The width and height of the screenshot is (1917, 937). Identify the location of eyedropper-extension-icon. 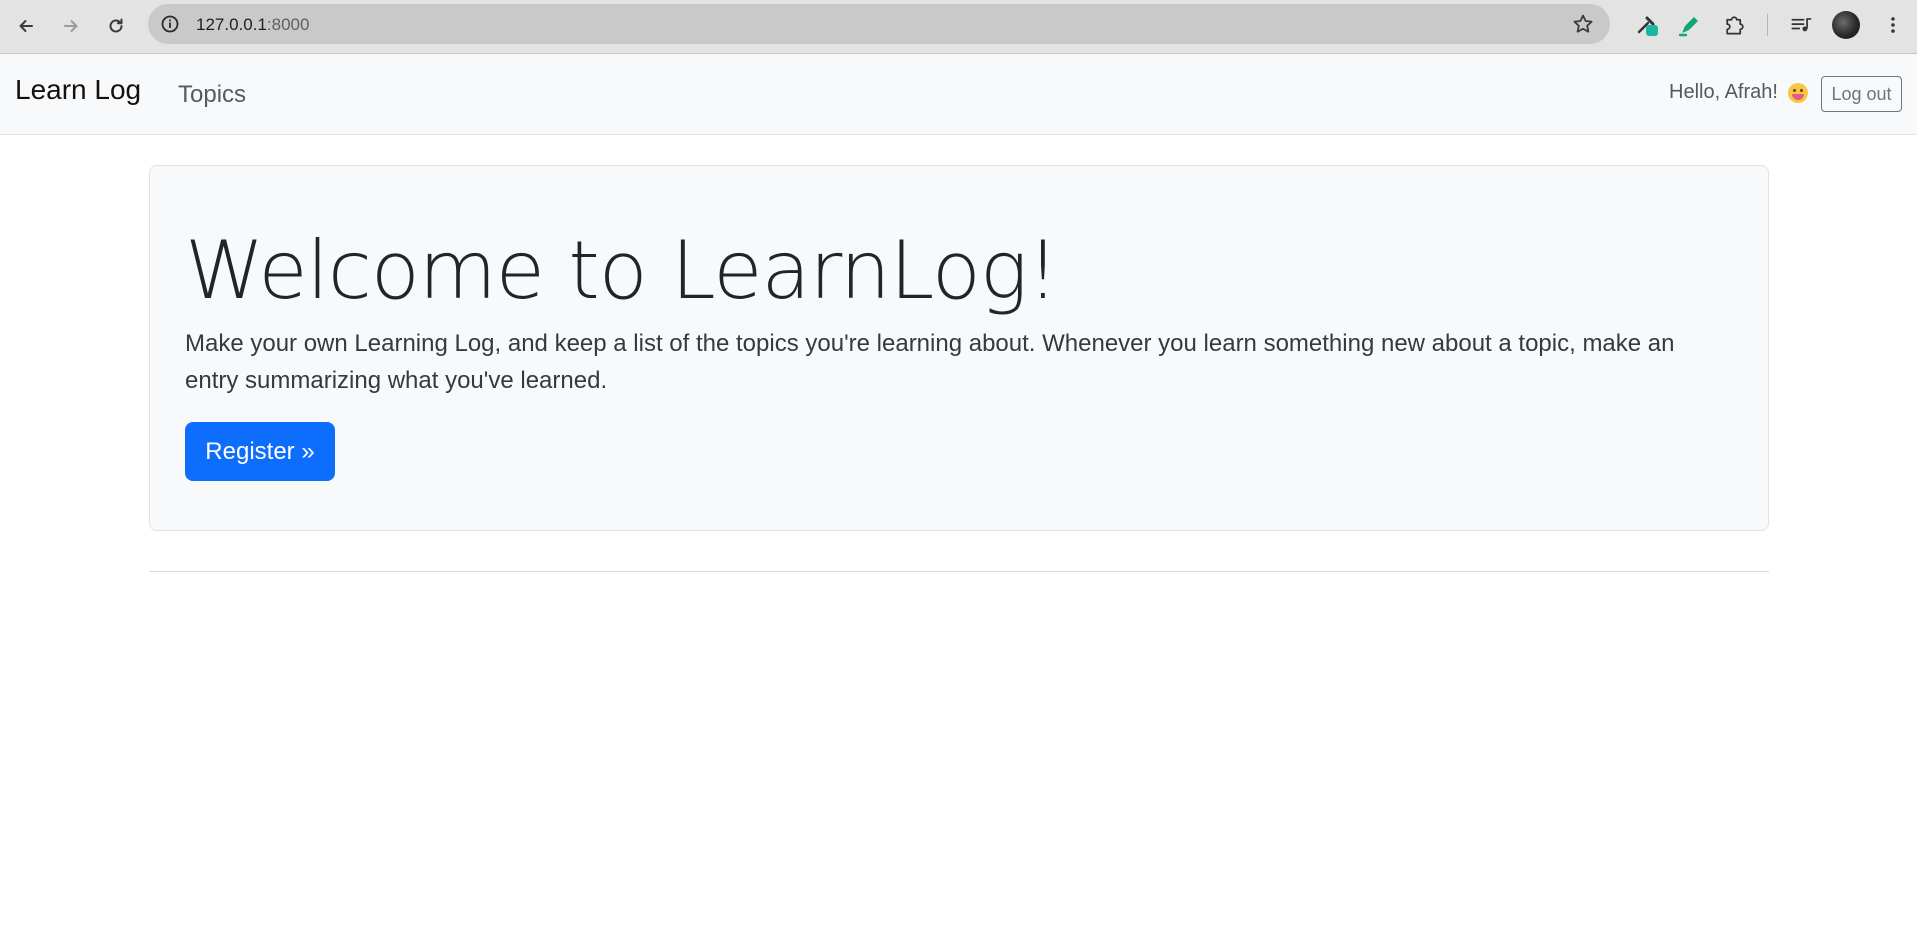
(1648, 25).